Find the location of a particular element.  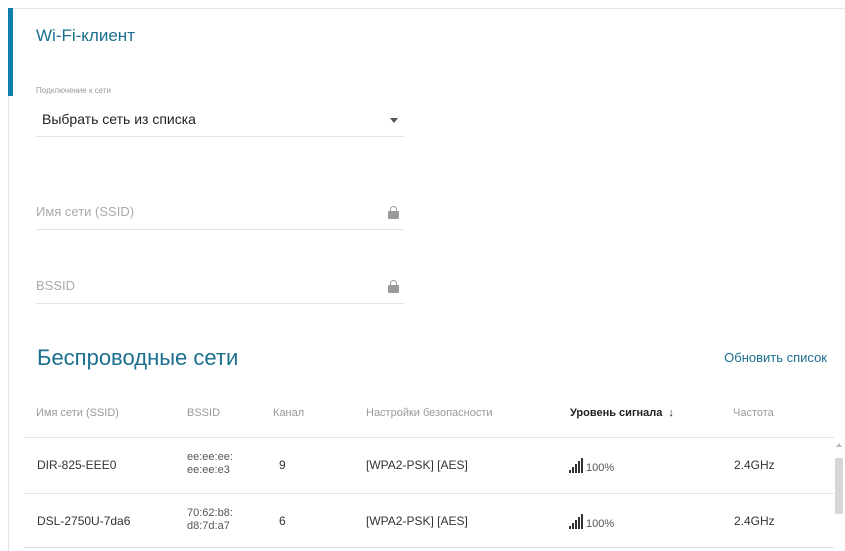

connection-label: Подключение к сети is located at coordinates (73, 90).